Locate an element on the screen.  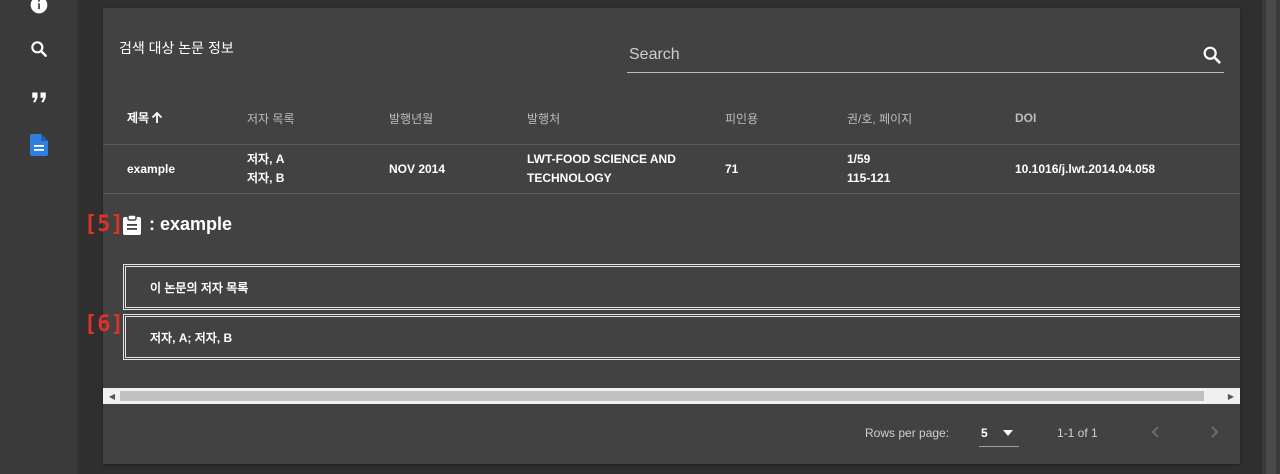
author-line: 저자, A is located at coordinates (266, 159).